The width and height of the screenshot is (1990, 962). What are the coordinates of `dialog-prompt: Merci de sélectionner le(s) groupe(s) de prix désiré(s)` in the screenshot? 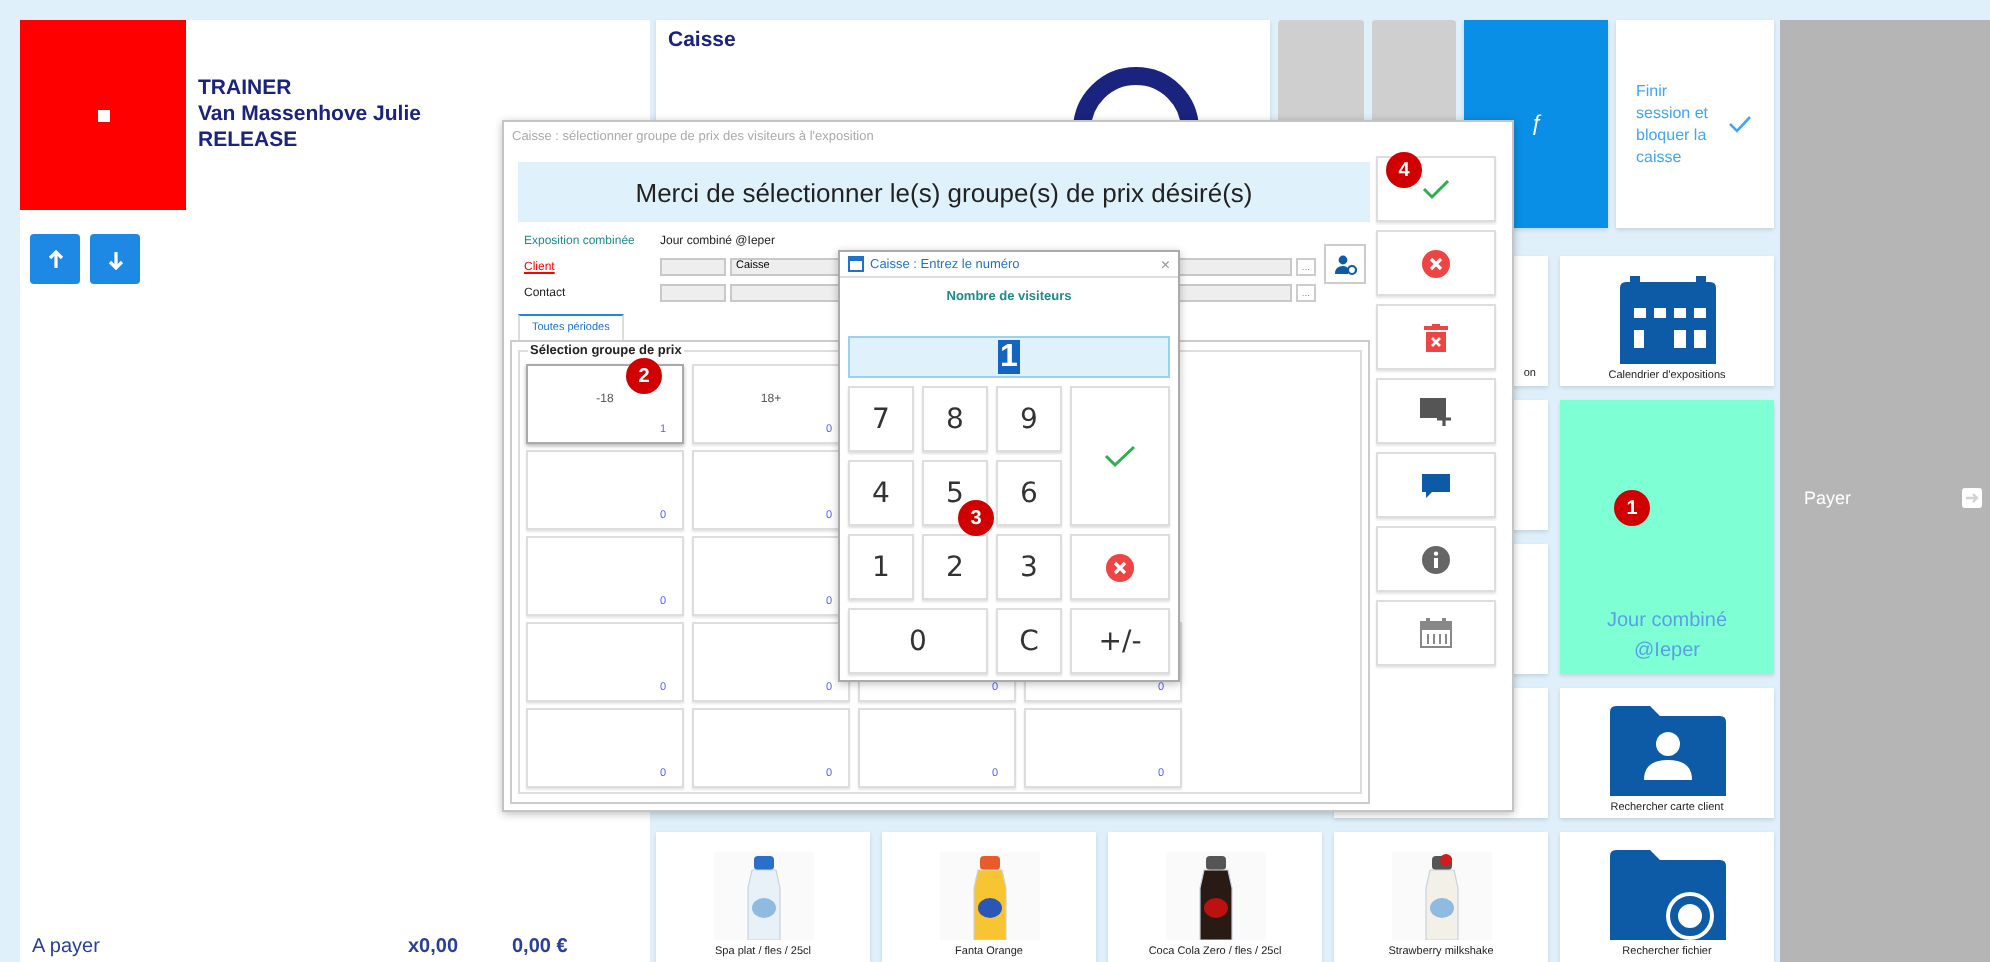 It's located at (944, 192).